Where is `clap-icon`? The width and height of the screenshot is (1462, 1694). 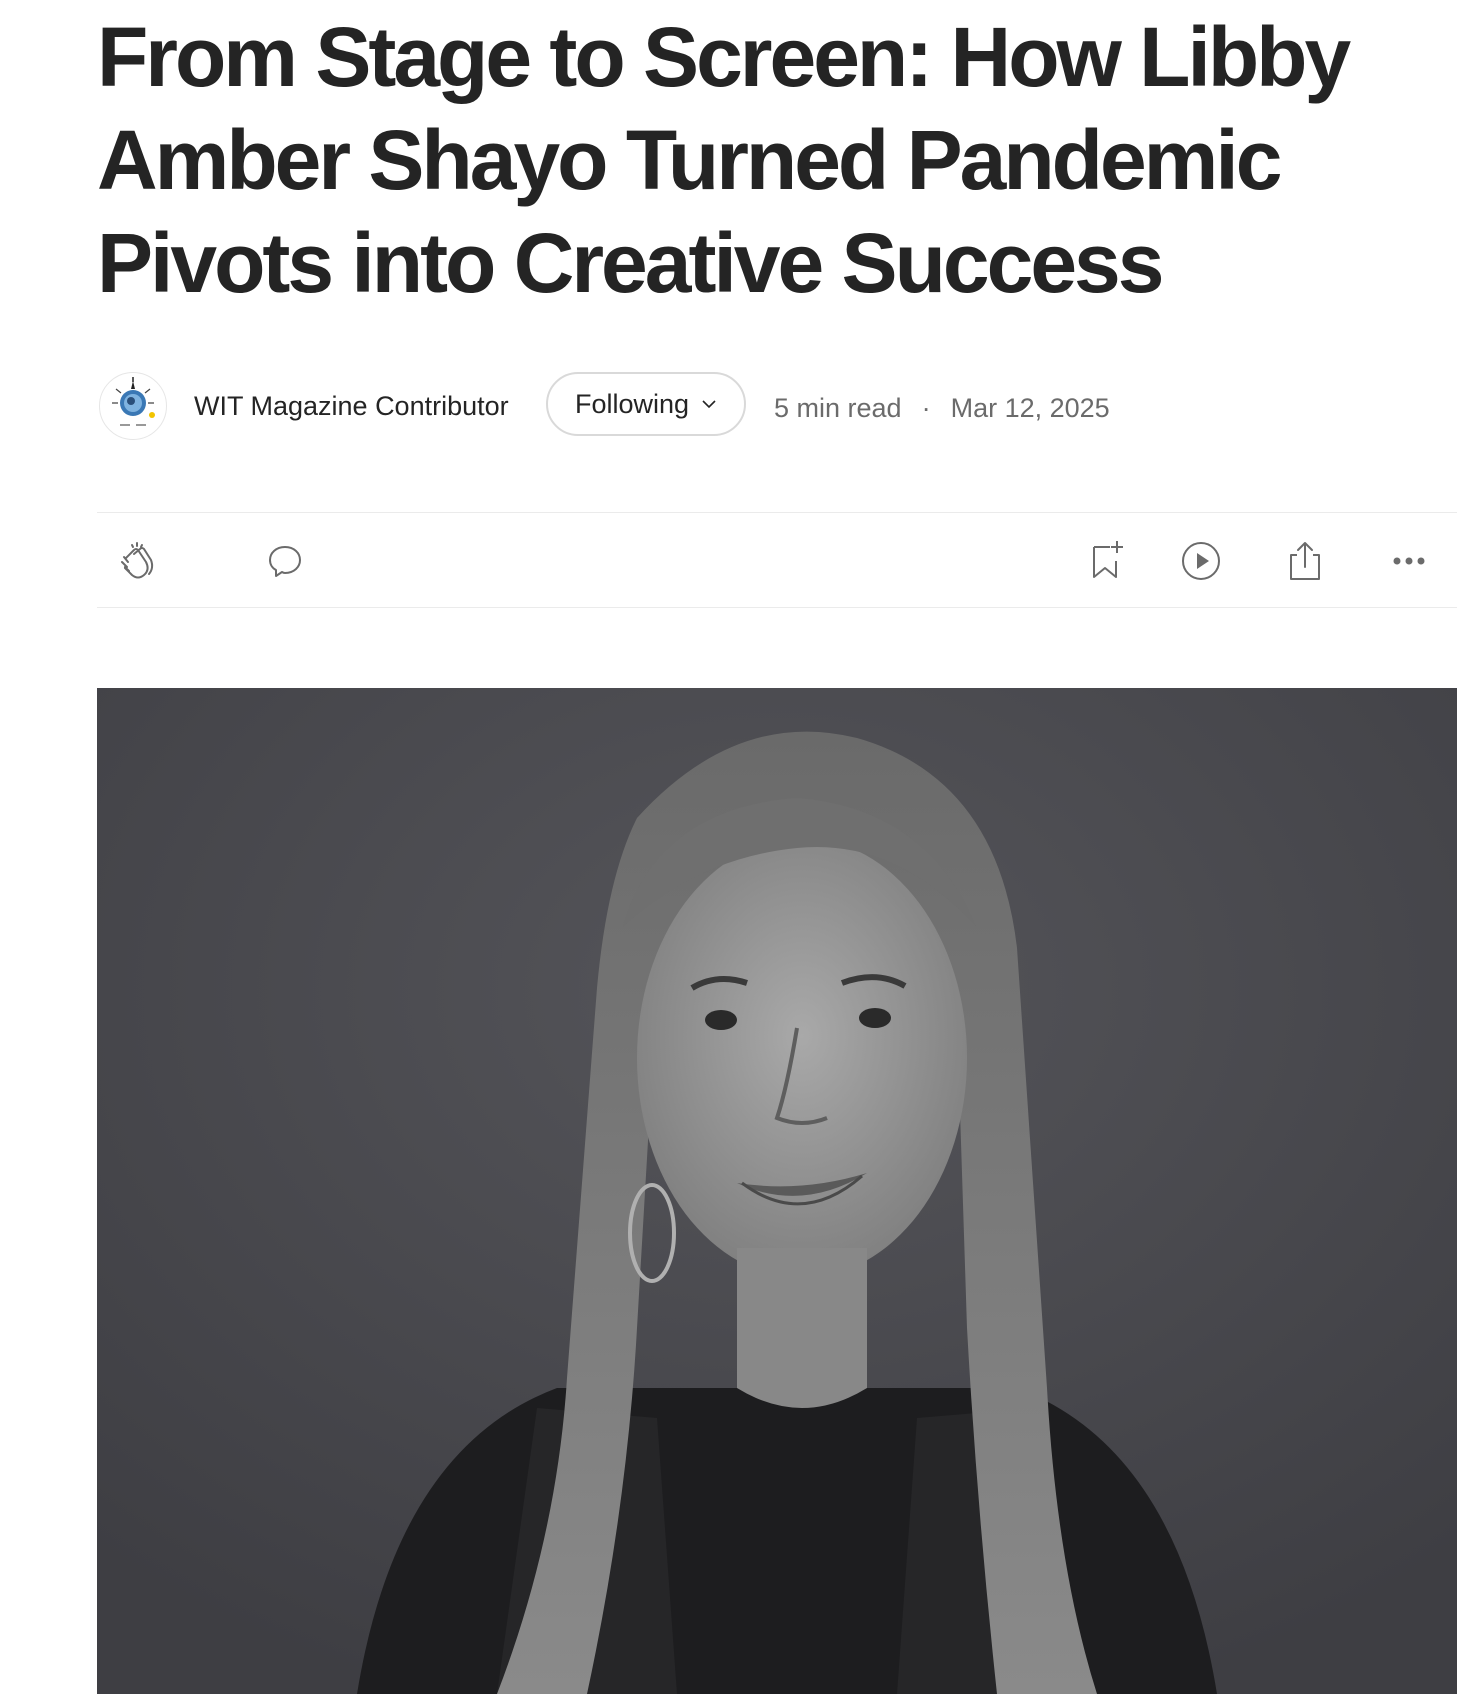
clap-icon is located at coordinates (137, 560).